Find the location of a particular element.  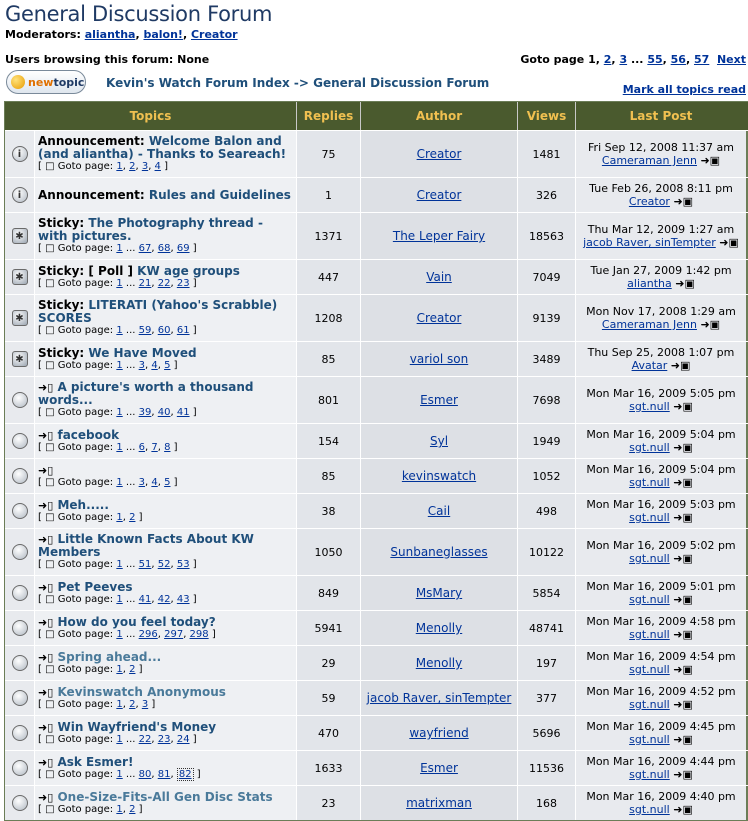

topic-page-link: 298 is located at coordinates (199, 634).